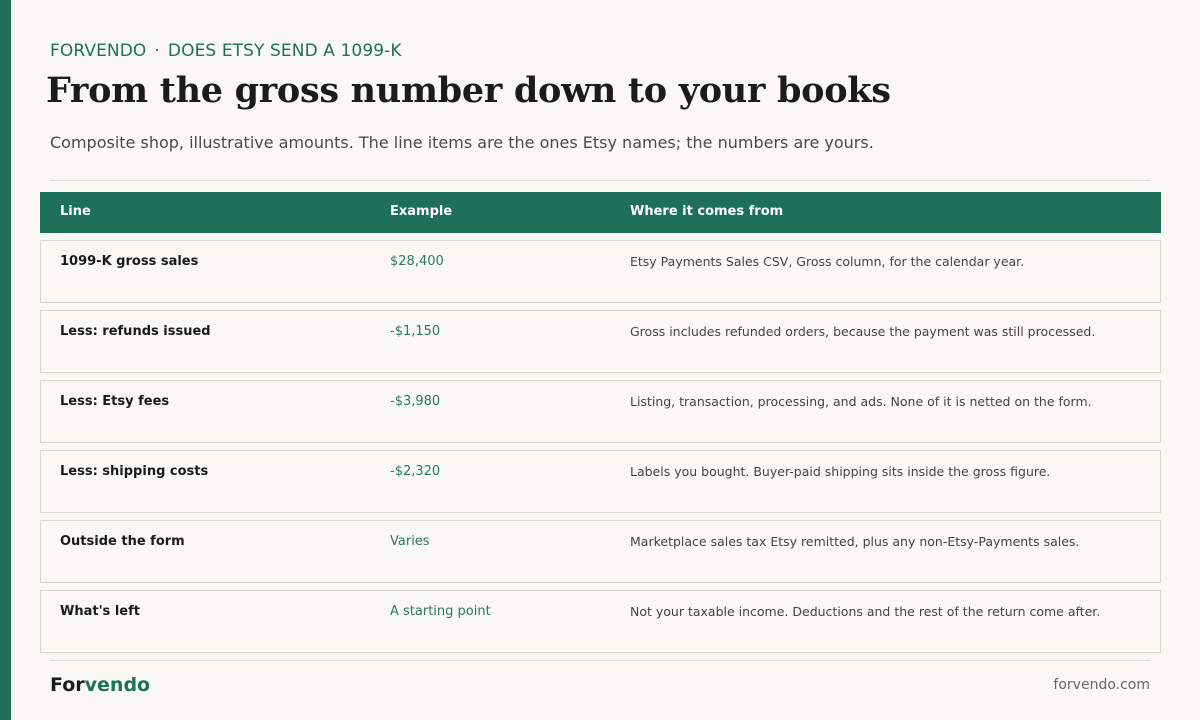 The height and width of the screenshot is (720, 1200). What do you see at coordinates (707, 211) in the screenshot?
I see `column-header-source: Where it comes from` at bounding box center [707, 211].